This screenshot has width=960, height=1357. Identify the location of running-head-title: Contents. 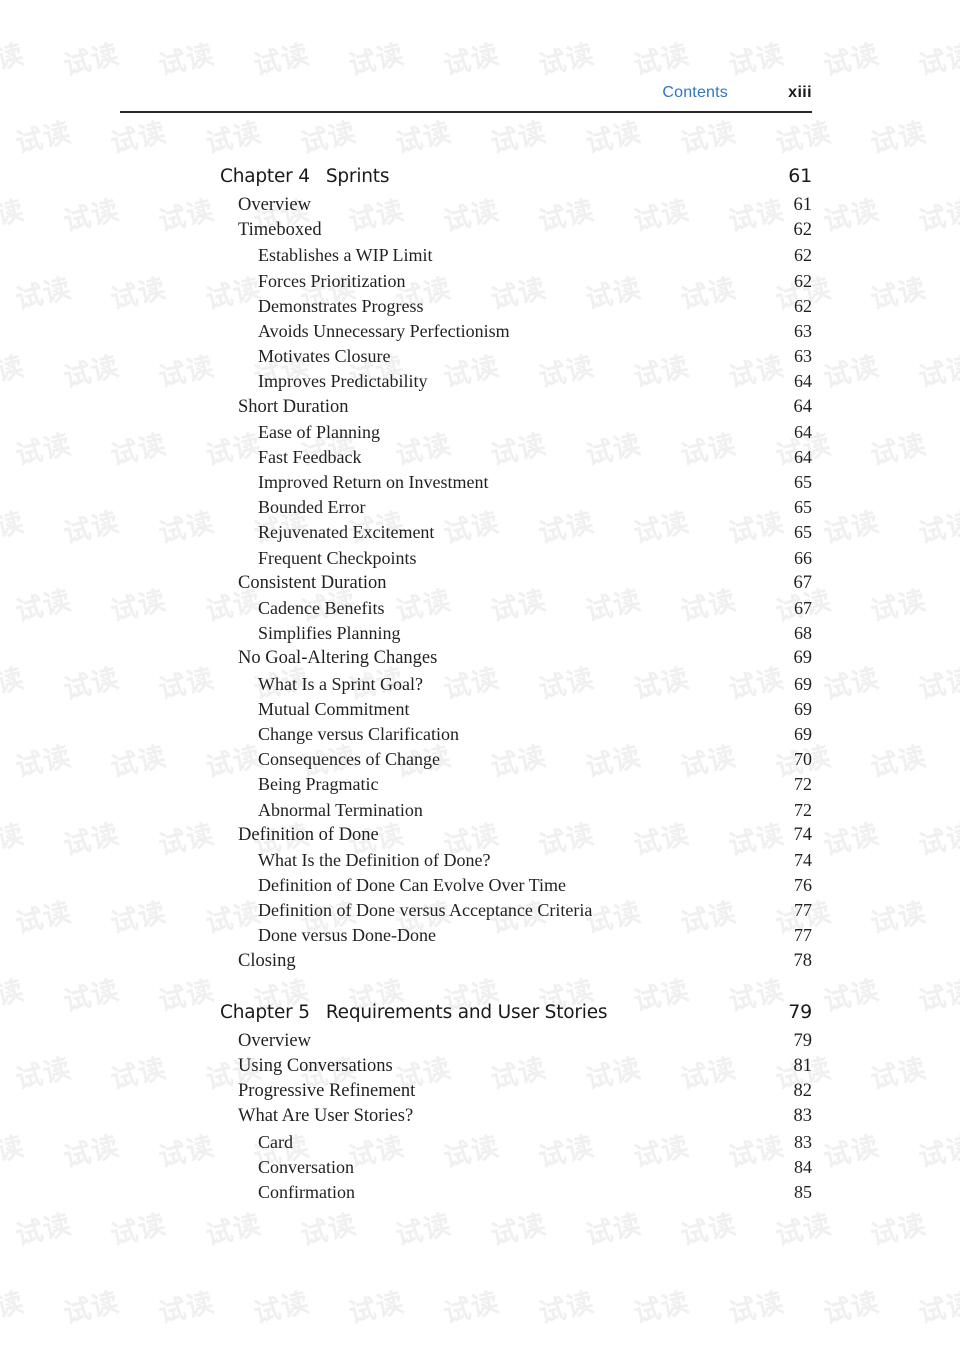
(695, 92).